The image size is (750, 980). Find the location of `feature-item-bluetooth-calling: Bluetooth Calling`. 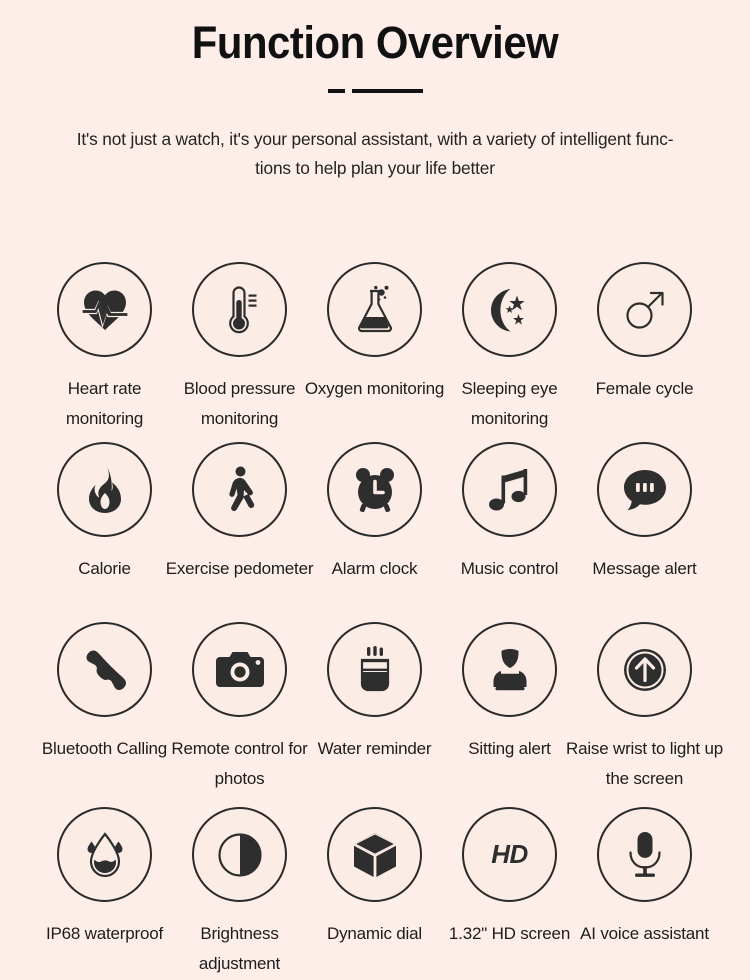

feature-item-bluetooth-calling: Bluetooth Calling is located at coordinates (104, 714).